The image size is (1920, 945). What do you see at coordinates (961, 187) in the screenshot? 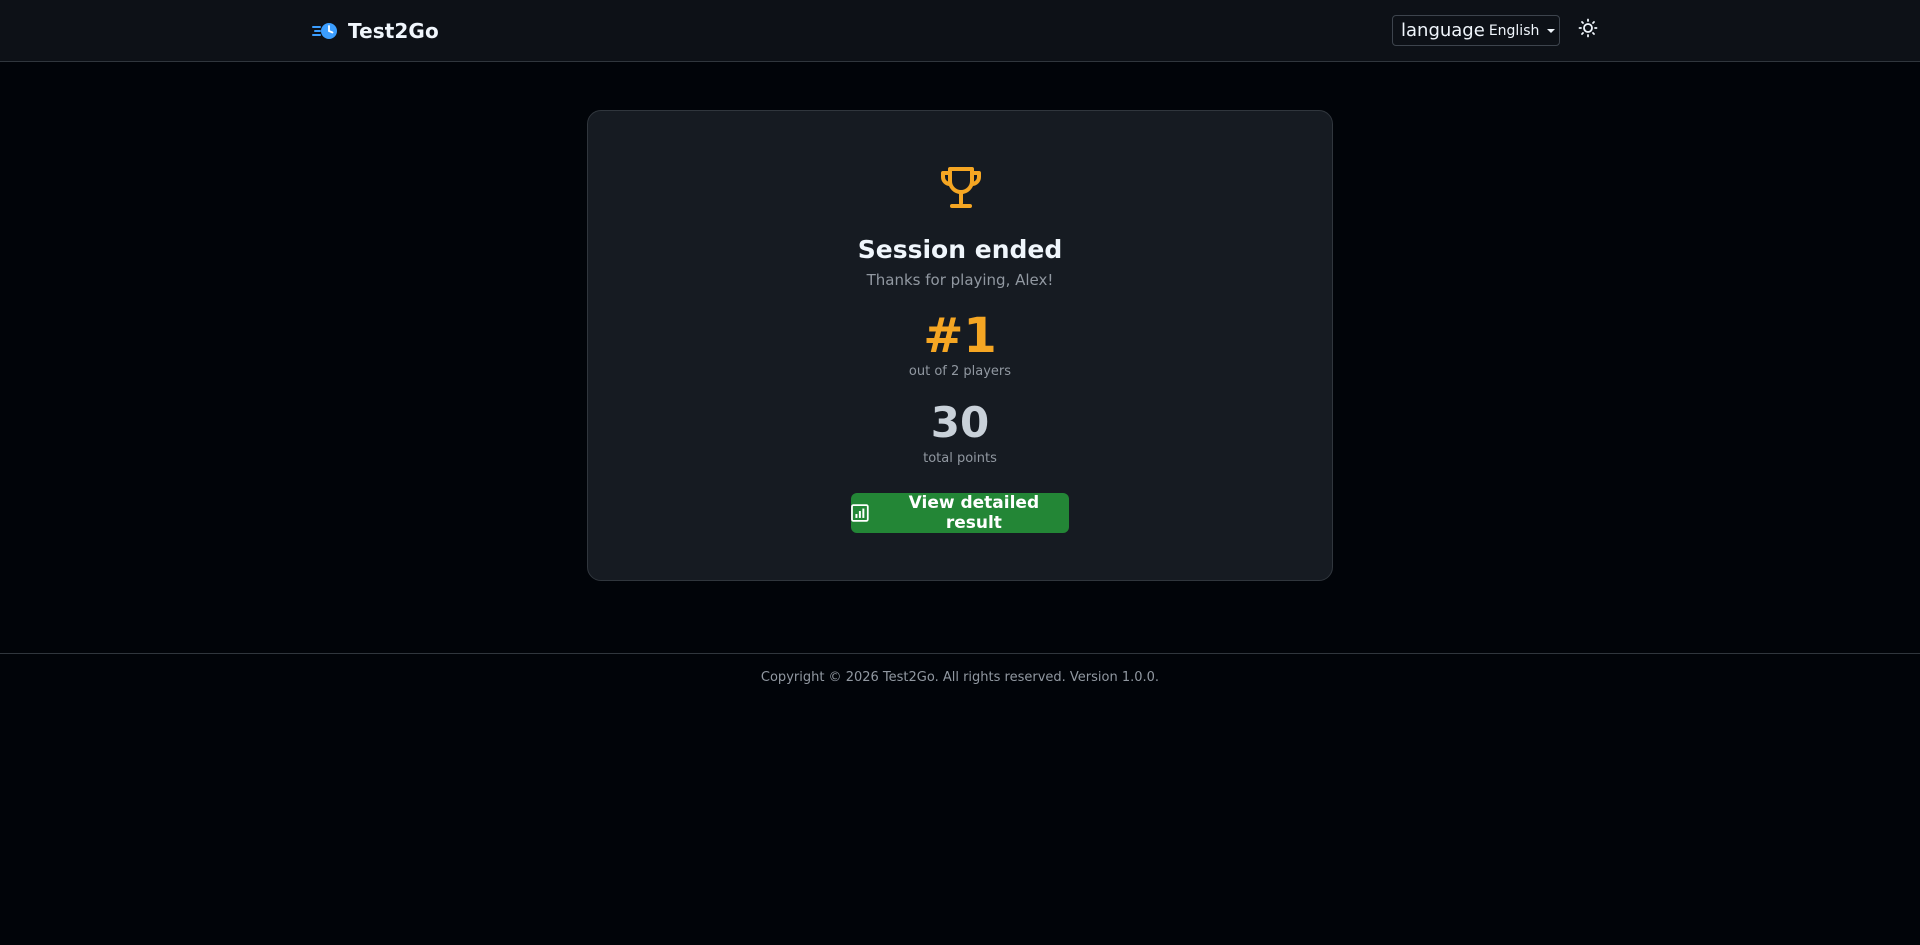
I see `trophy-icon` at bounding box center [961, 187].